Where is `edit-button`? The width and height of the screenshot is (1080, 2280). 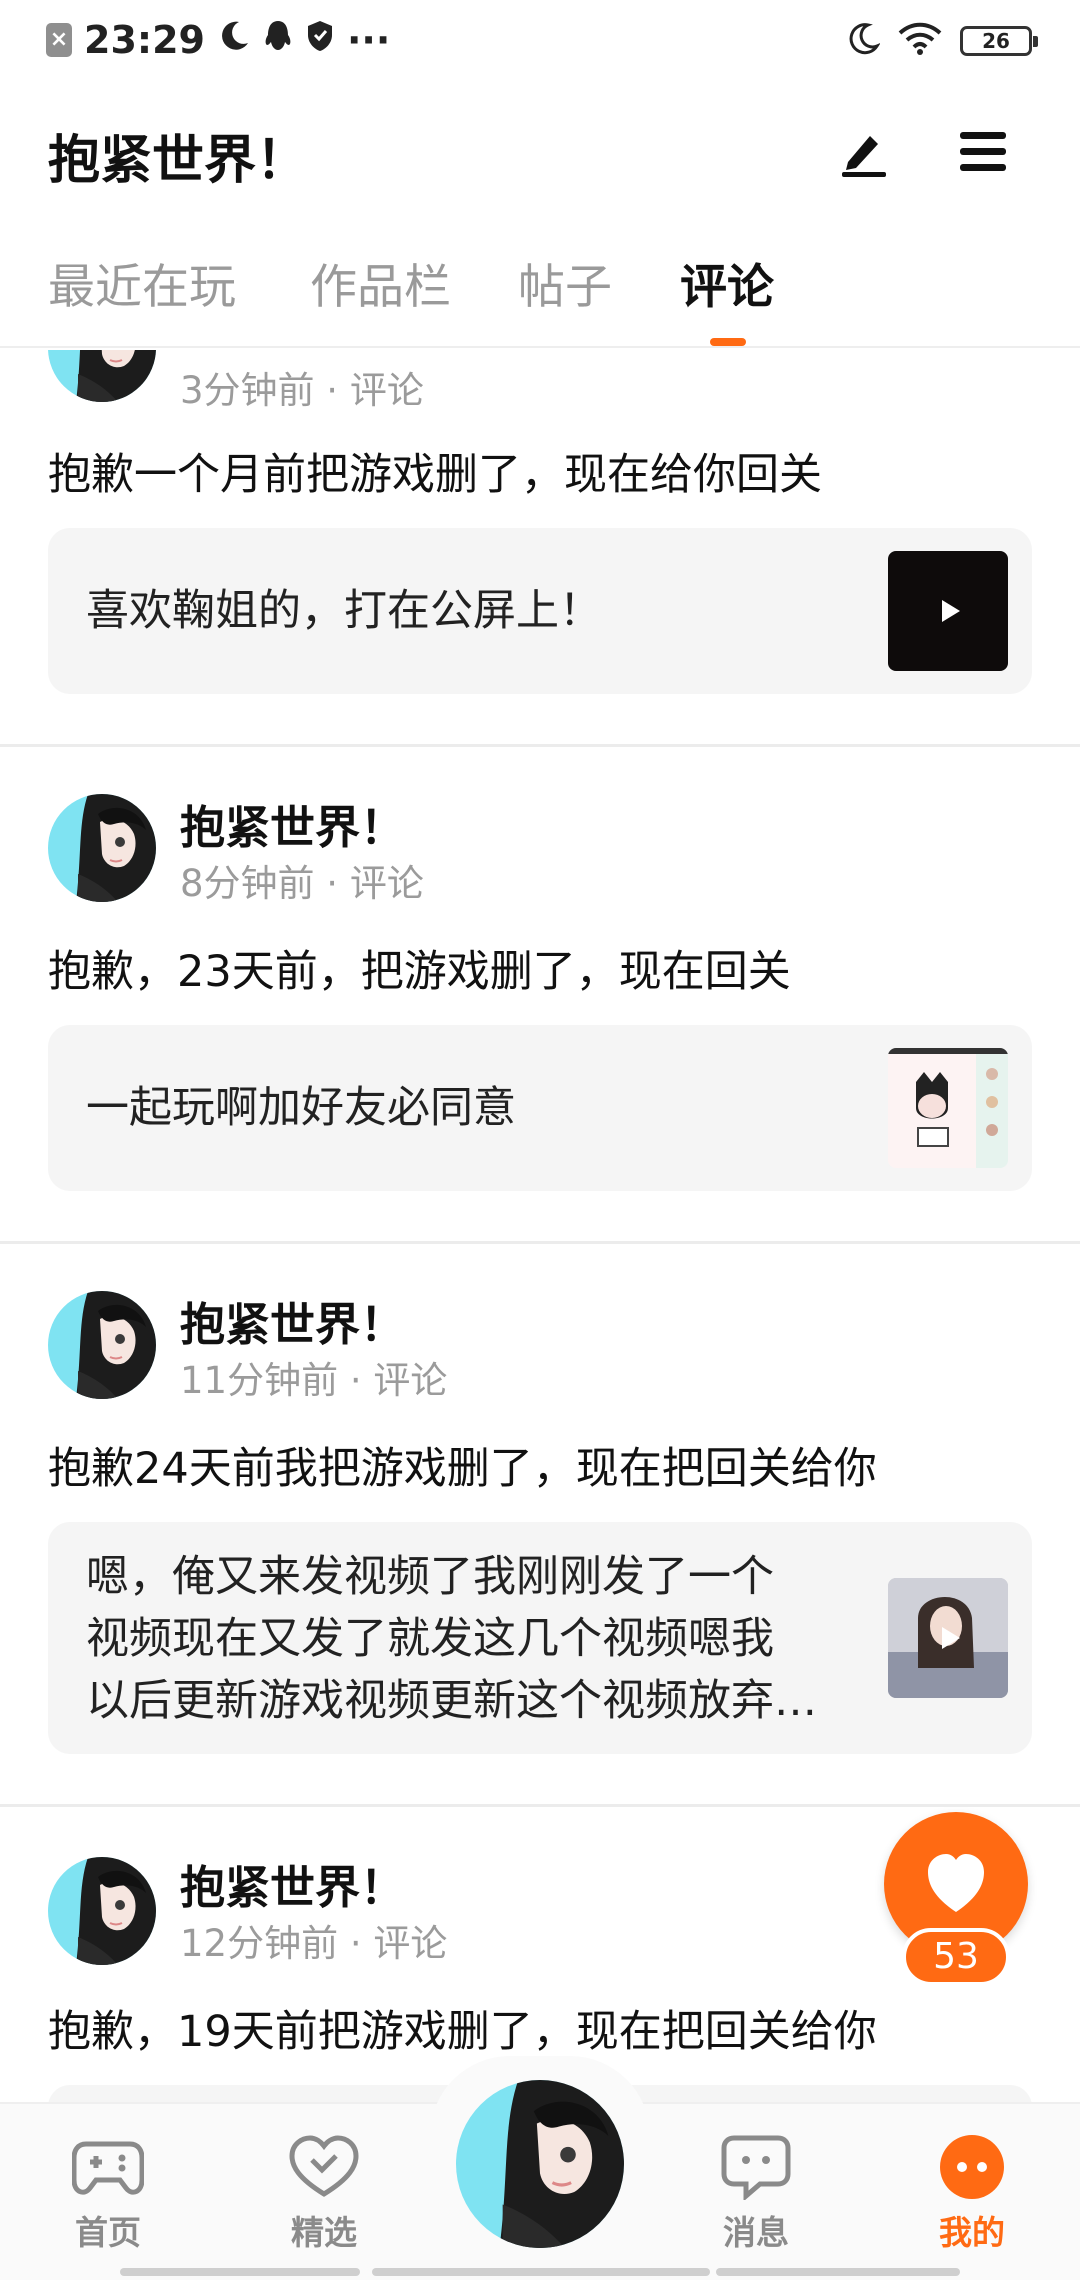
edit-button is located at coordinates (864, 152).